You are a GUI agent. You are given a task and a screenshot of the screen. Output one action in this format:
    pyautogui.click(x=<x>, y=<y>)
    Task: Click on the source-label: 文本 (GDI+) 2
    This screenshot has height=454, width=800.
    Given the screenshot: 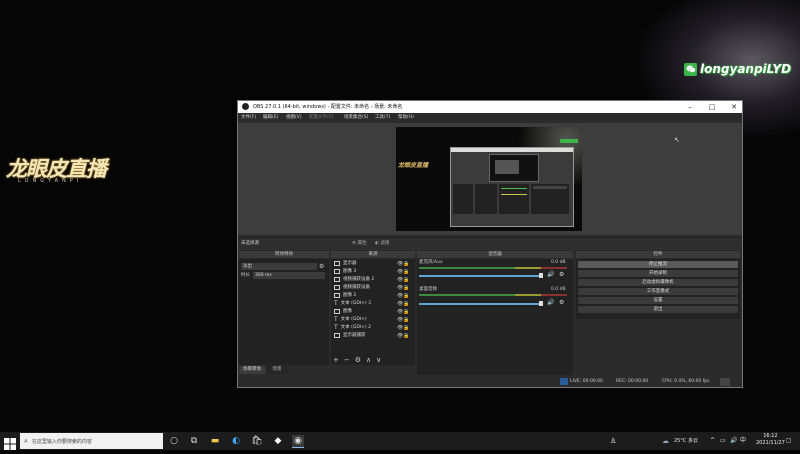 What is the action you would take?
    pyautogui.click(x=355, y=327)
    